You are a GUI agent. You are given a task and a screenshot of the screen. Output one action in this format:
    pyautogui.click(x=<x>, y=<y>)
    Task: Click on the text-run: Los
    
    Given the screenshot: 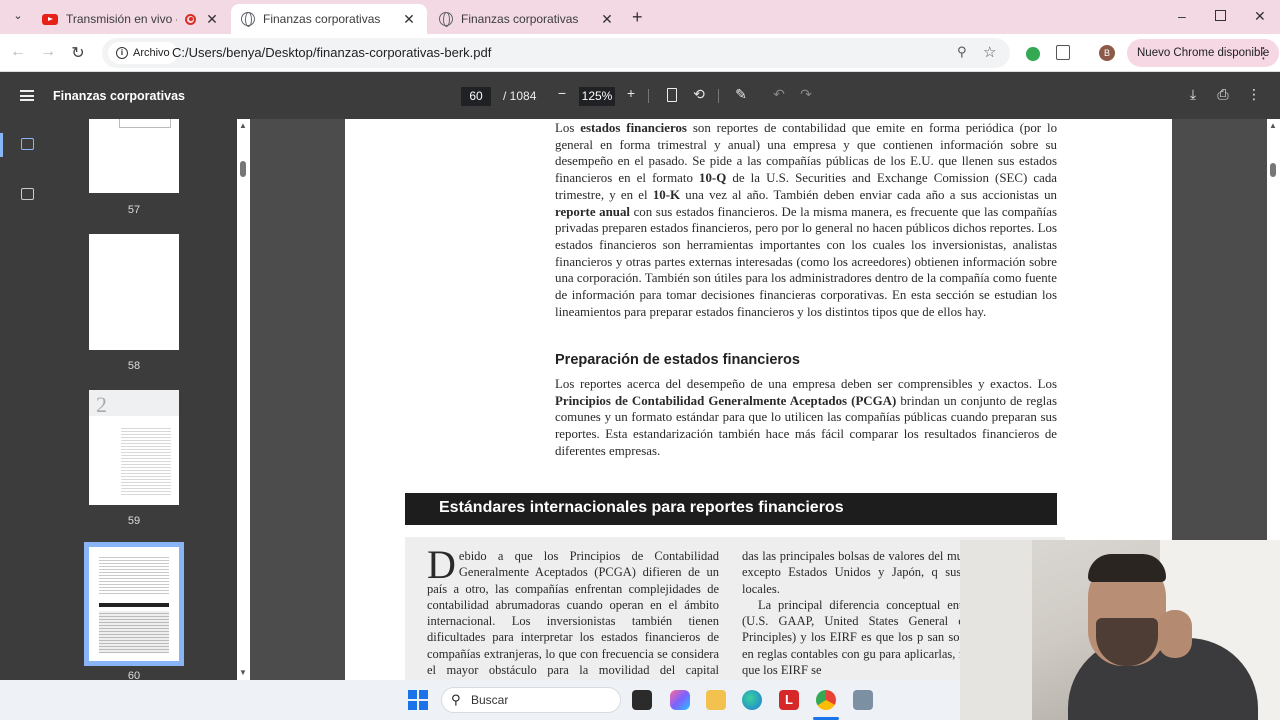 What is the action you would take?
    pyautogui.click(x=568, y=128)
    